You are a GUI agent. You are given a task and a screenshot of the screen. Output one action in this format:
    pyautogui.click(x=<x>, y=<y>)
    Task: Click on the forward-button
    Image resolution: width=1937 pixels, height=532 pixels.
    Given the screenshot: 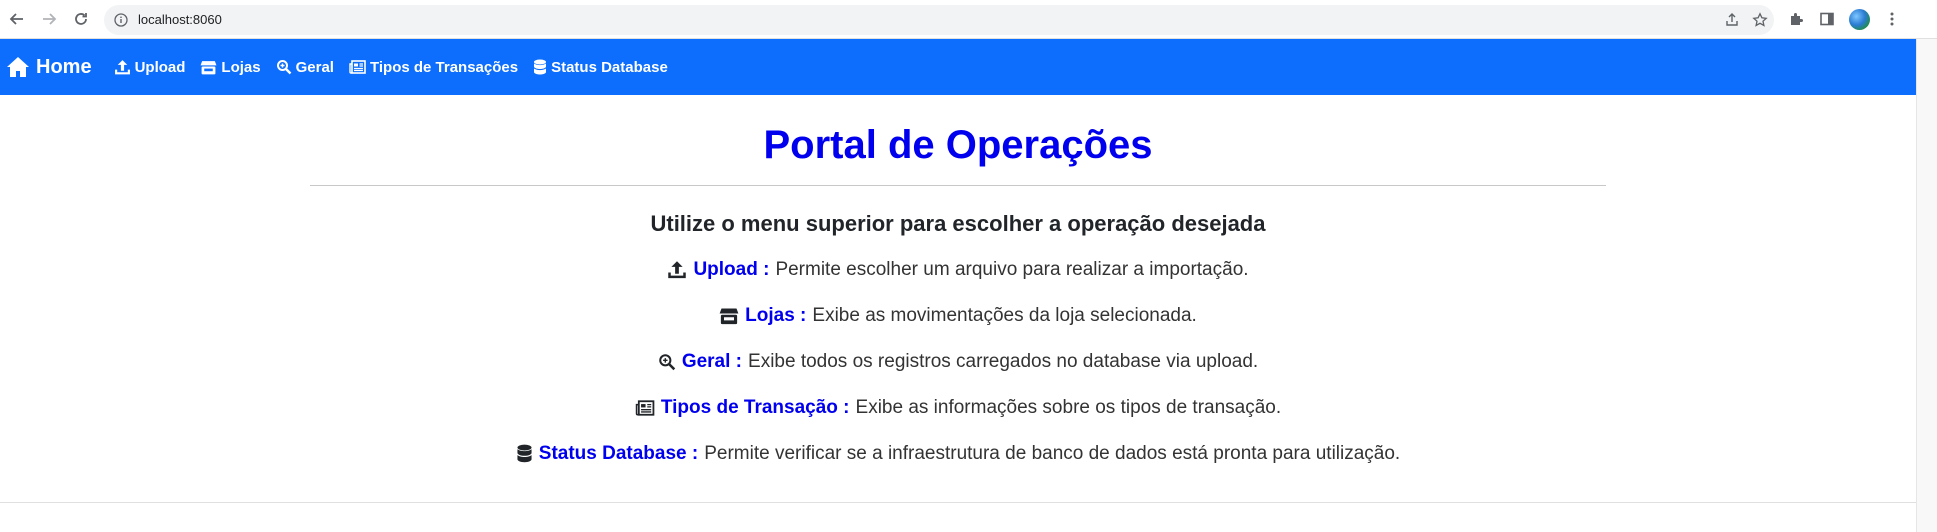 What is the action you would take?
    pyautogui.click(x=49, y=19)
    